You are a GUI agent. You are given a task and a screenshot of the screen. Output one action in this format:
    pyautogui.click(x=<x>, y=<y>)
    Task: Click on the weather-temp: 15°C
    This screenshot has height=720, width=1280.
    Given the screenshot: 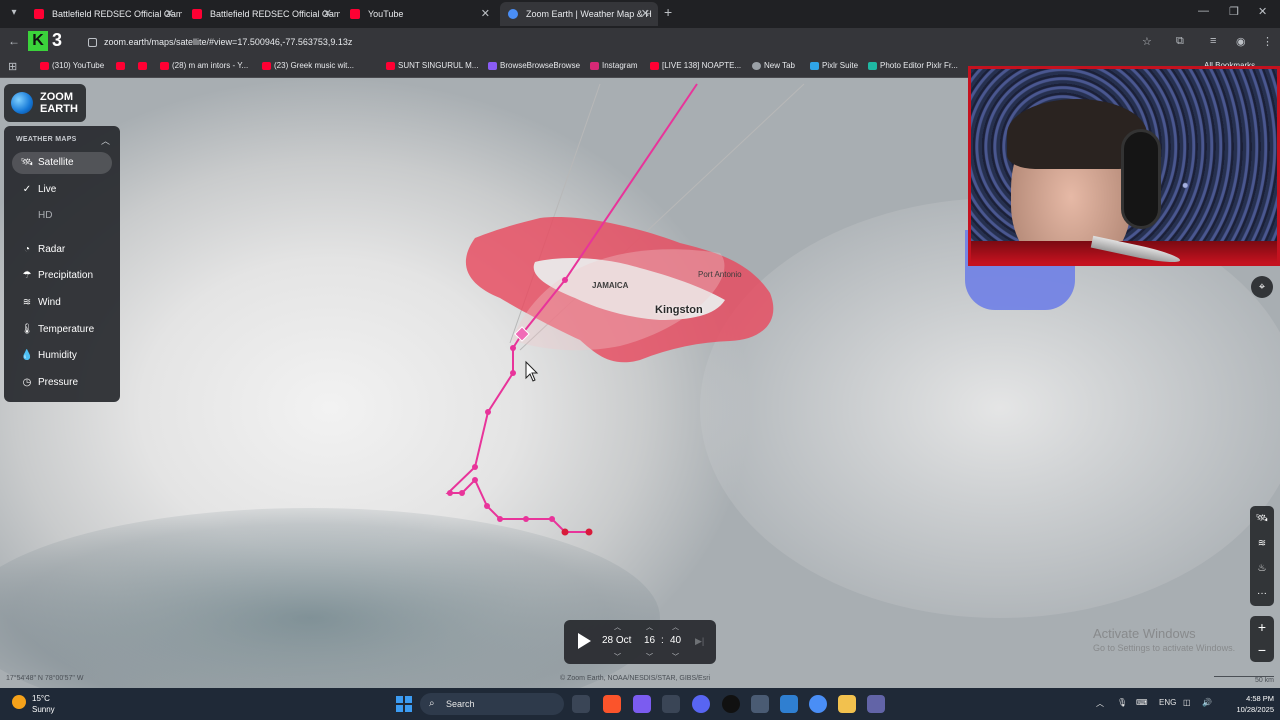 What is the action you would take?
    pyautogui.click(x=41, y=698)
    